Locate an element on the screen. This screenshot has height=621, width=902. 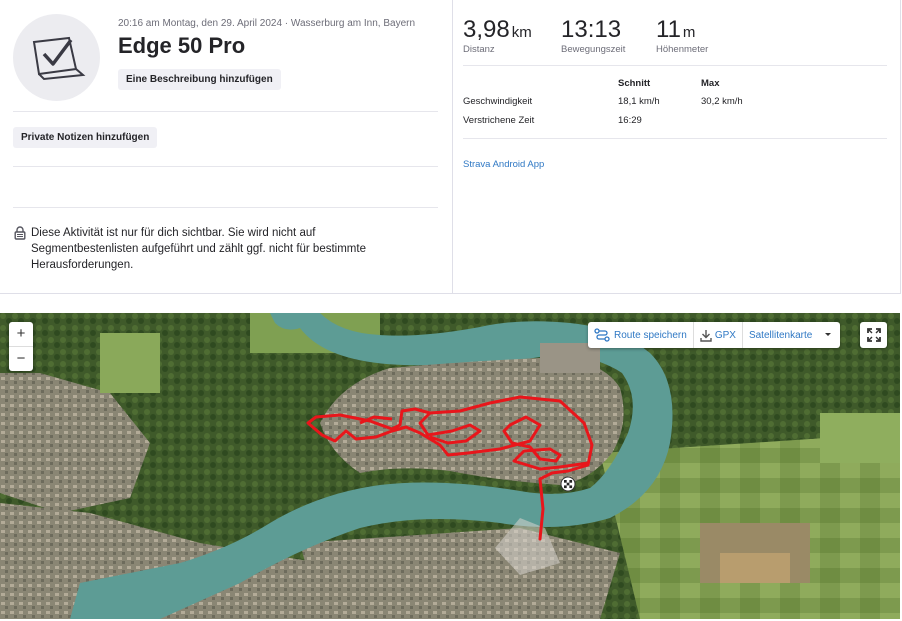
gpx-download-button: GPX is located at coordinates (717, 335).